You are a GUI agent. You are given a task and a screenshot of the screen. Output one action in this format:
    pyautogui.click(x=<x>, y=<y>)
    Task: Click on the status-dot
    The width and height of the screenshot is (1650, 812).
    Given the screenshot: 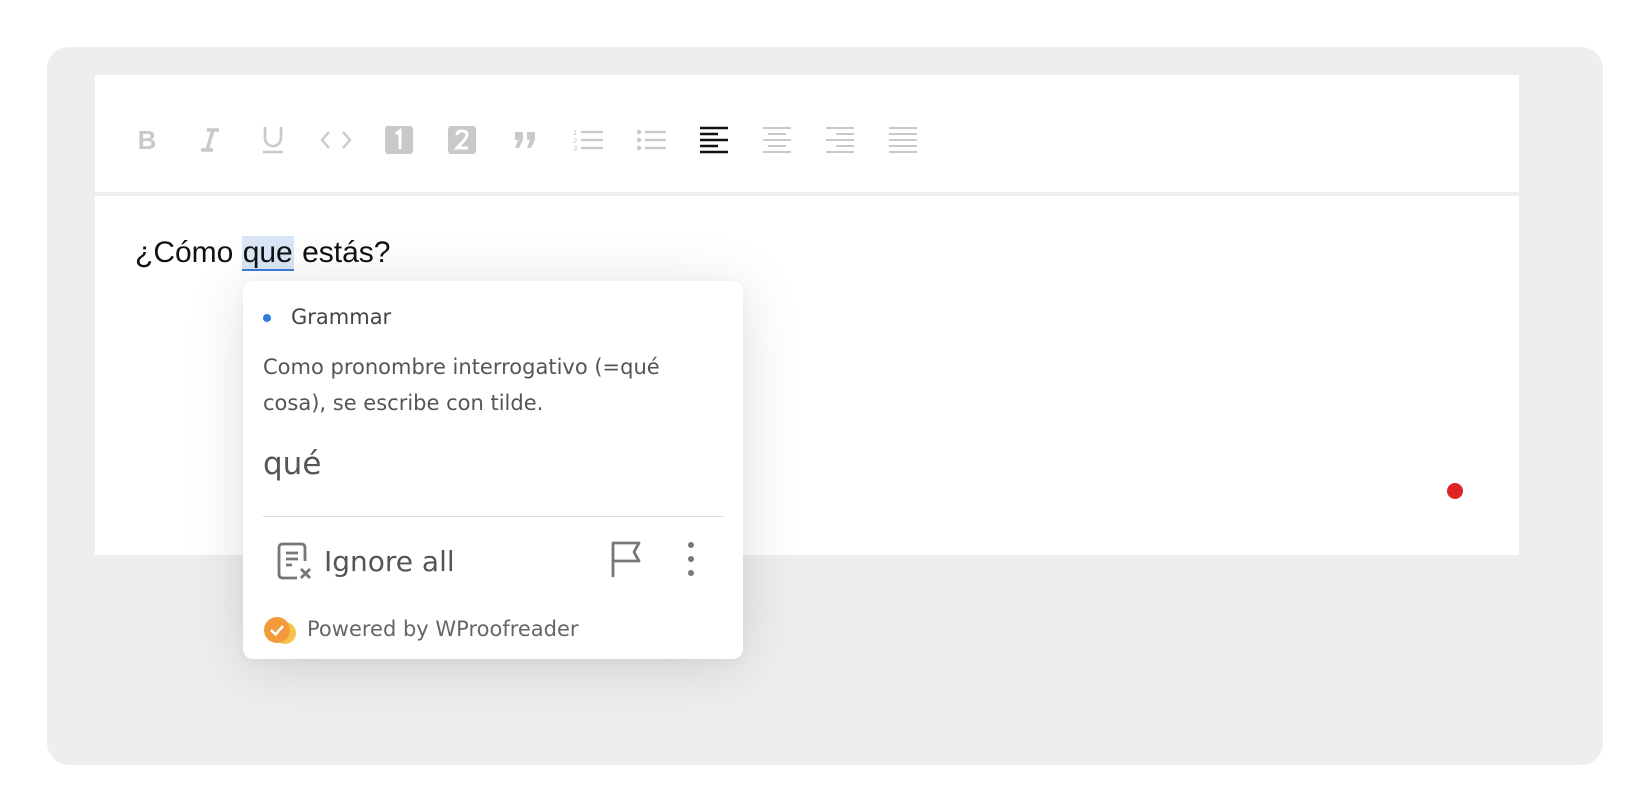 What is the action you would take?
    pyautogui.click(x=1455, y=491)
    